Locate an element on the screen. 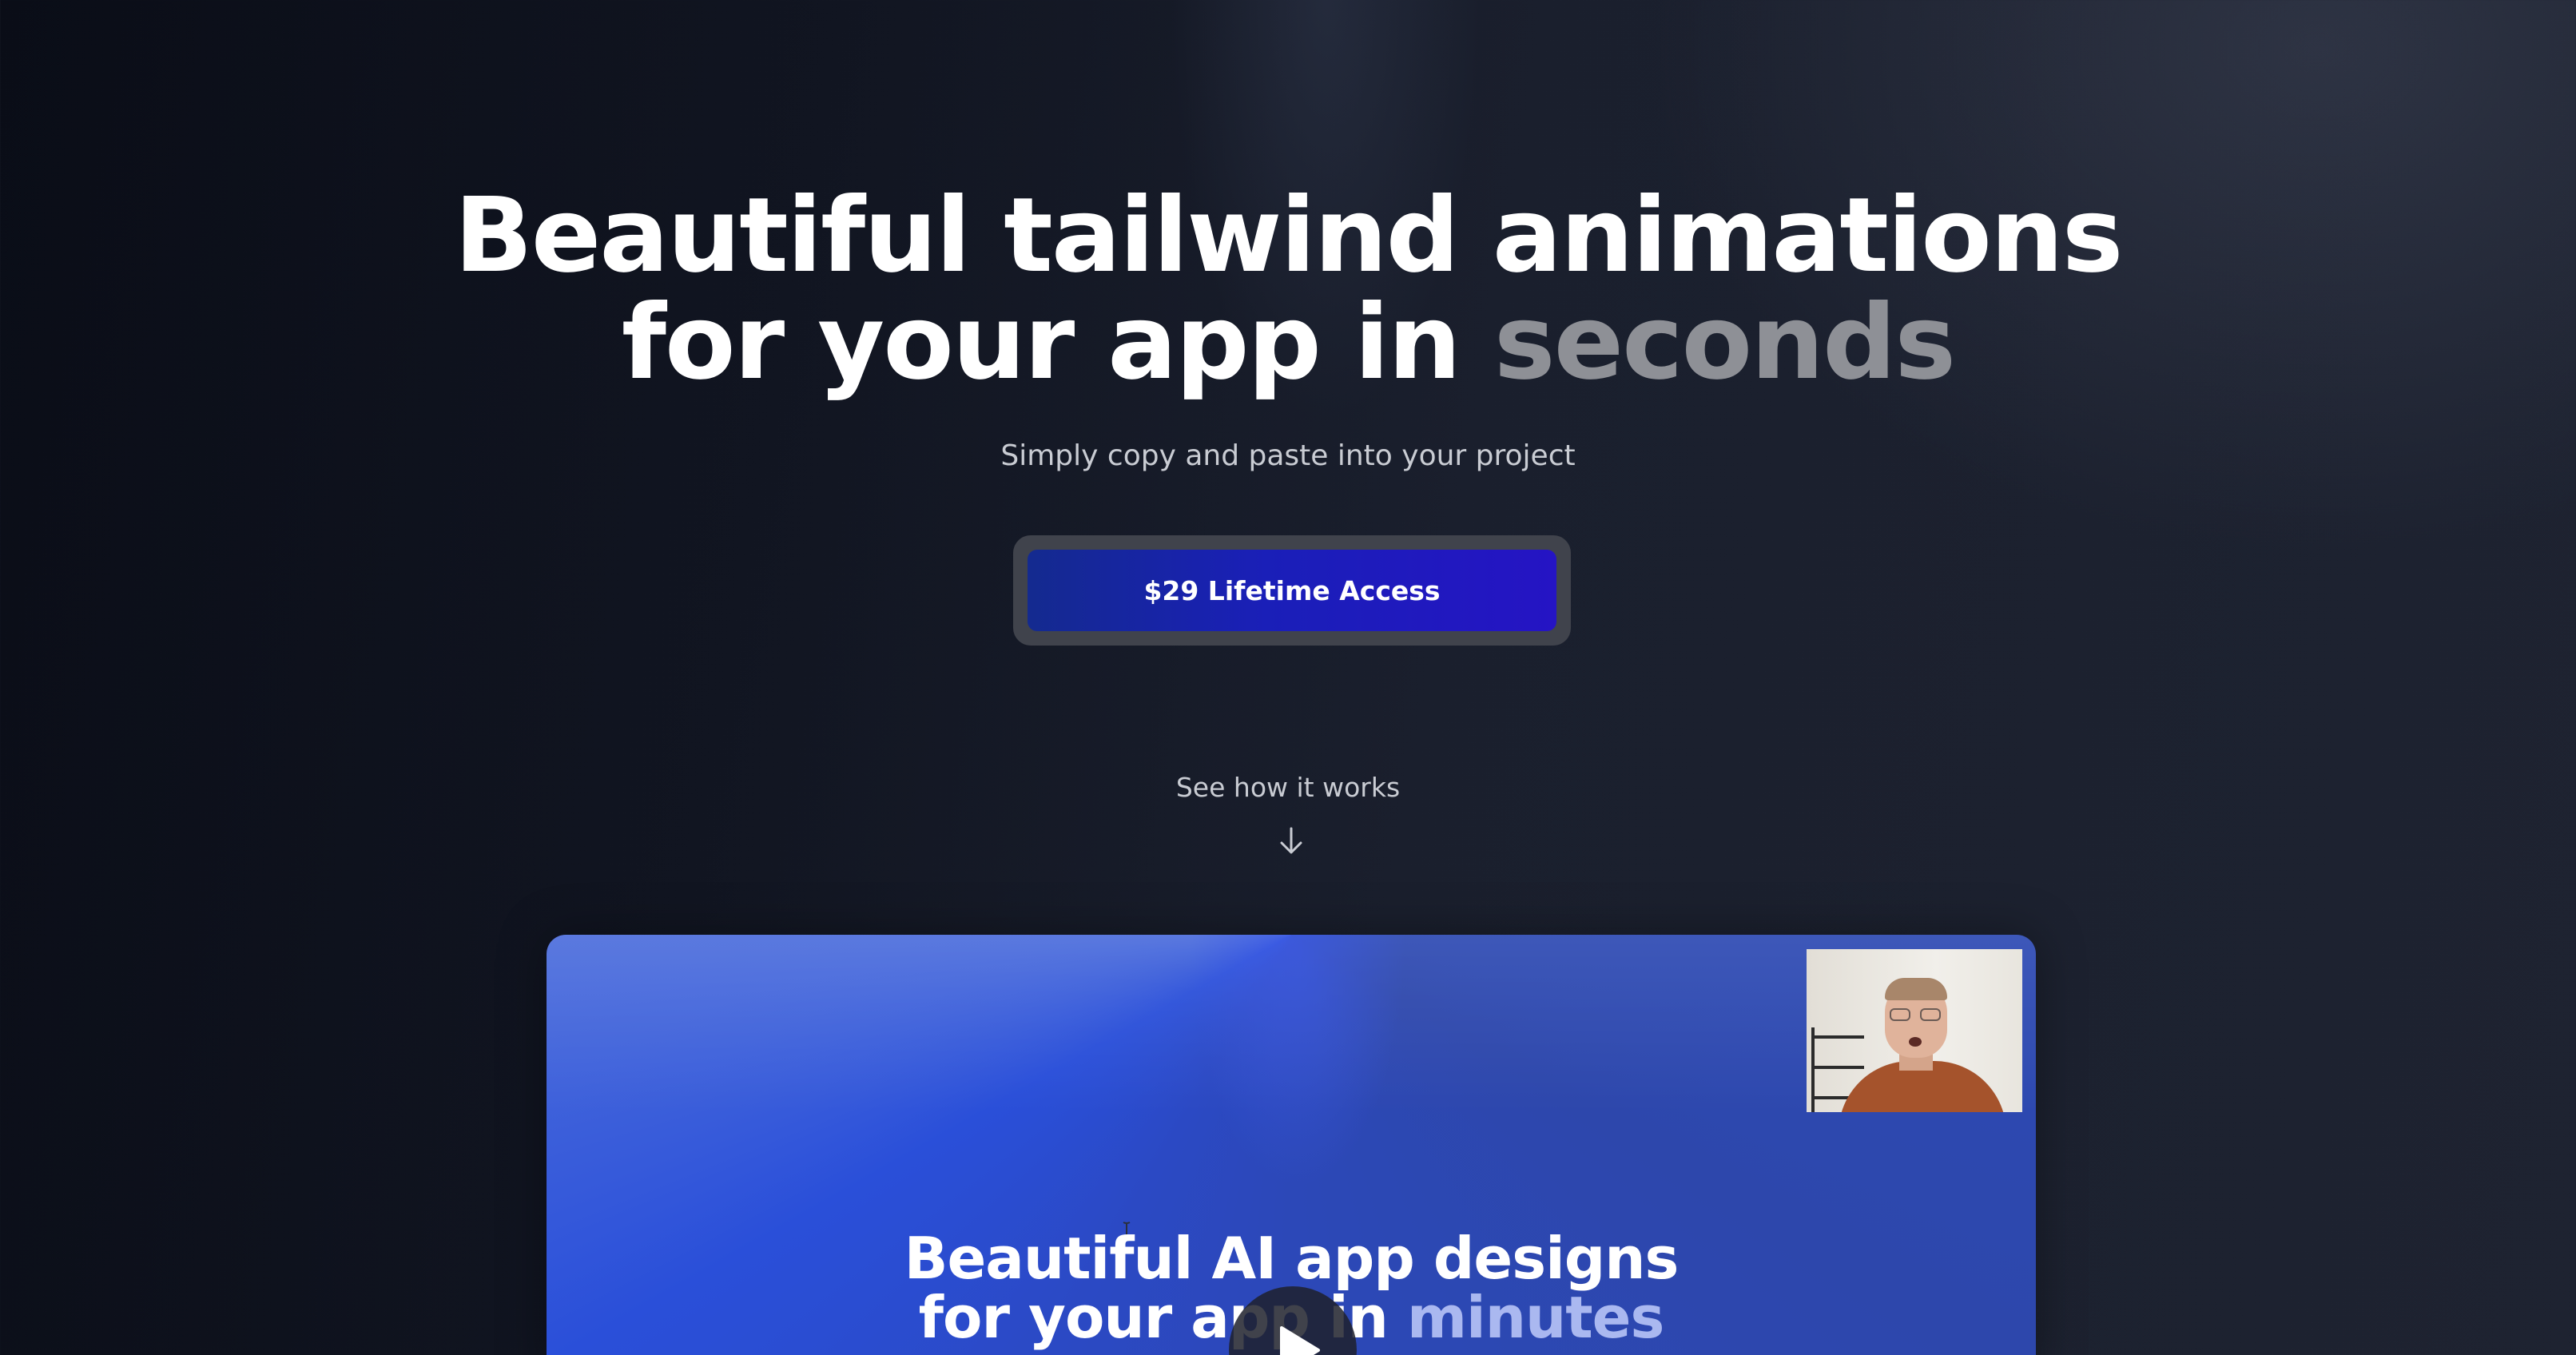 The image size is (2576, 1355). cta-button-frame: $29 Lifetime Access is located at coordinates (1292, 590).